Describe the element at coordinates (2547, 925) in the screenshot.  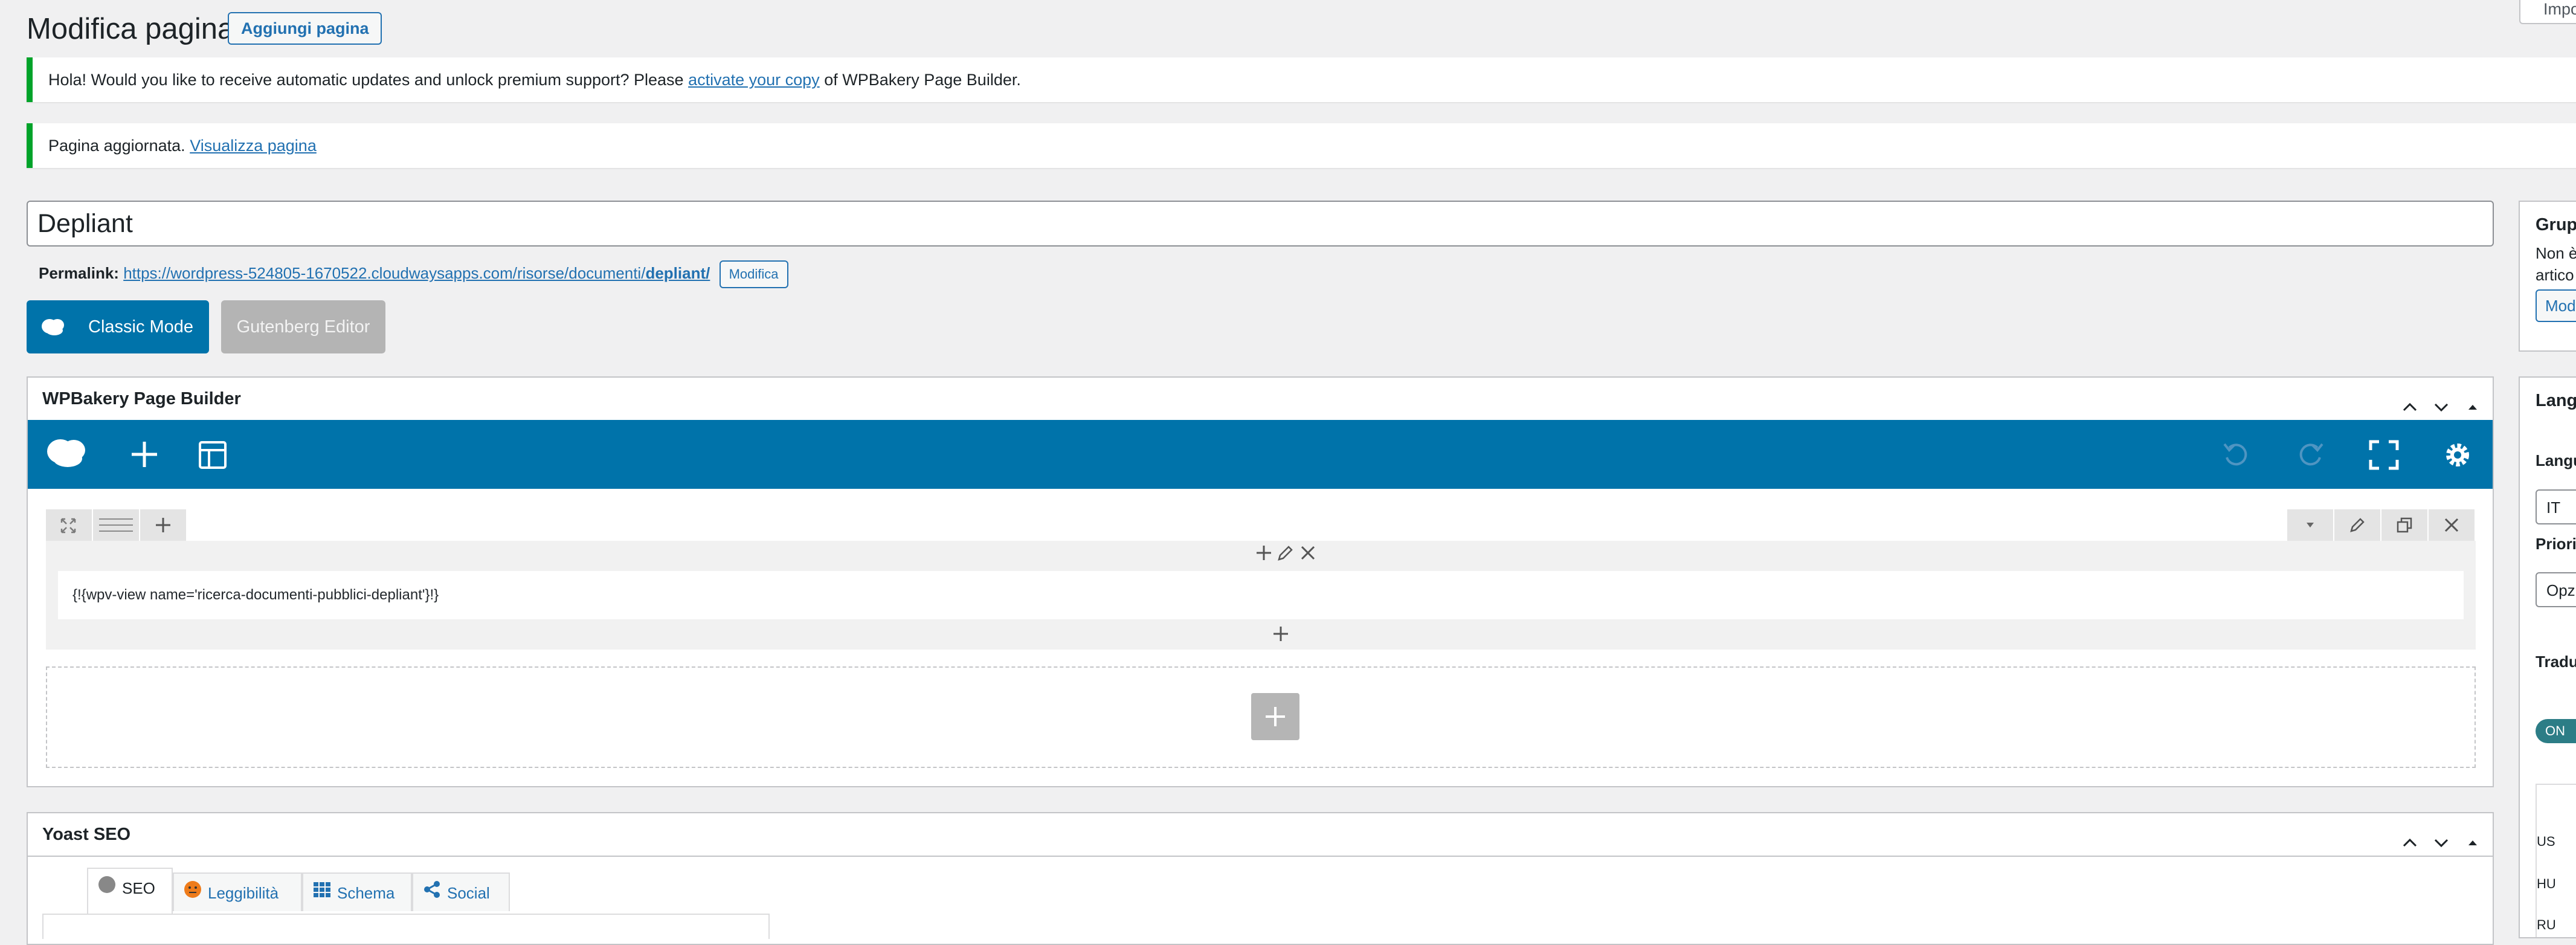
I see `lang-row-ru: RU` at that location.